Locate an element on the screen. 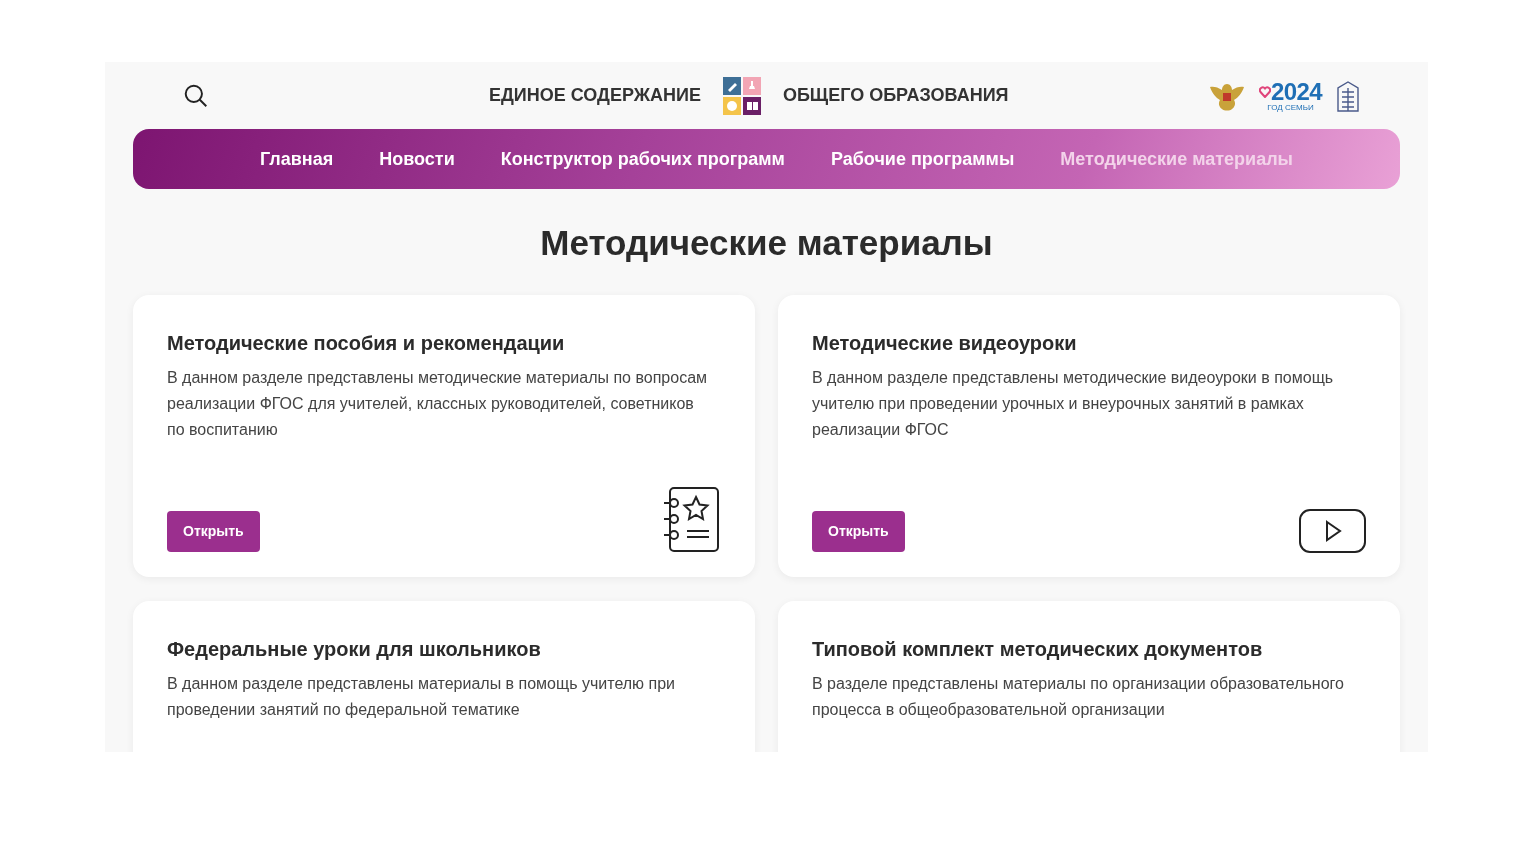  nav-link: Новости is located at coordinates (417, 159).